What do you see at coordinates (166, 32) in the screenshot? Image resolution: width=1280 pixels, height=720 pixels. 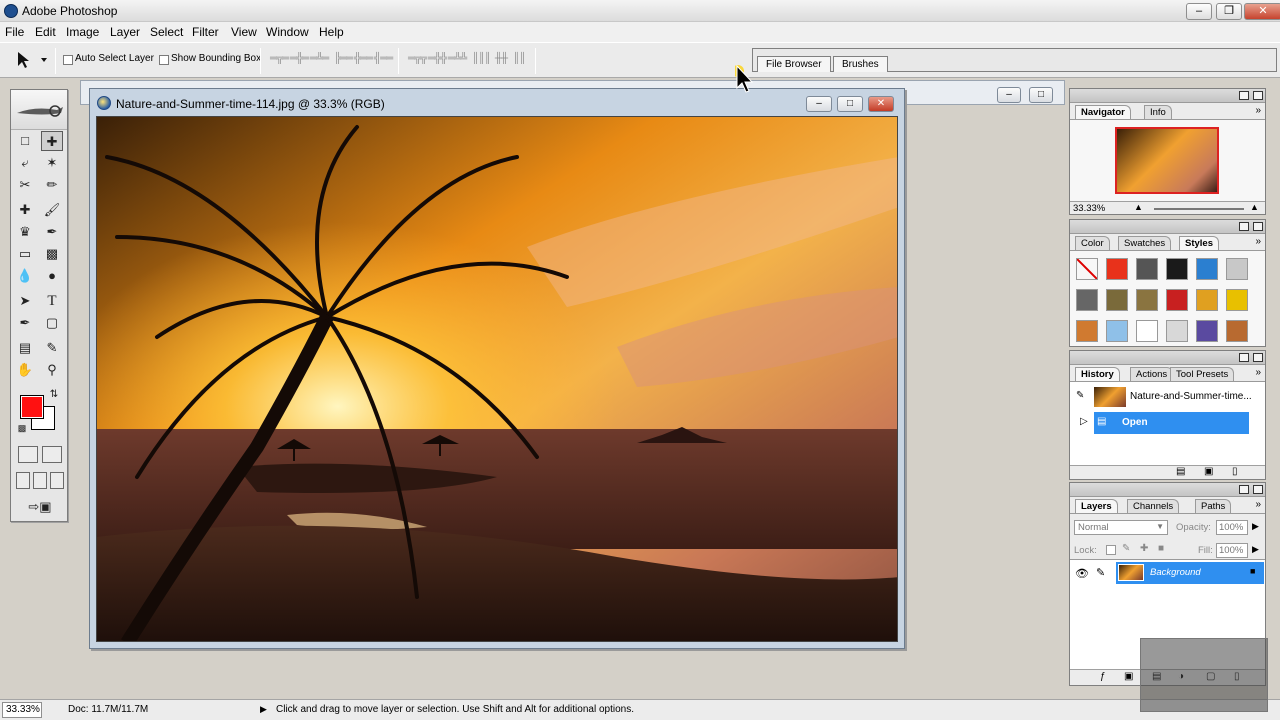 I see `menu-select: Select` at bounding box center [166, 32].